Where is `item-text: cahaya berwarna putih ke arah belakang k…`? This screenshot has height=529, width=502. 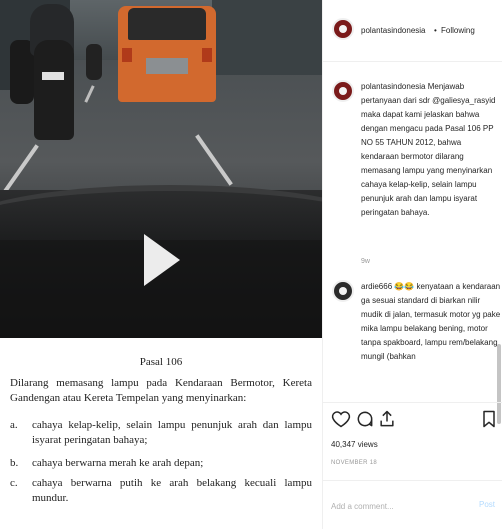
item-text: cahaya berwarna putih ke arah belakang k… is located at coordinates (172, 490).